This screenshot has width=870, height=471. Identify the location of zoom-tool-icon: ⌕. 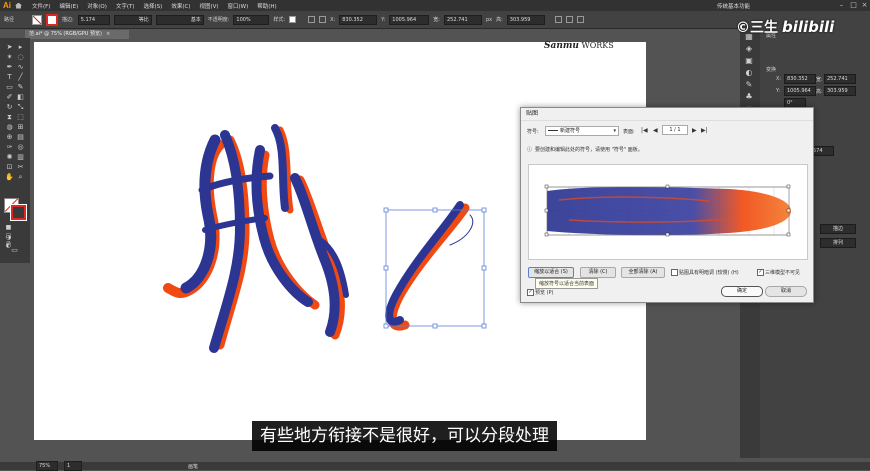
(20, 177).